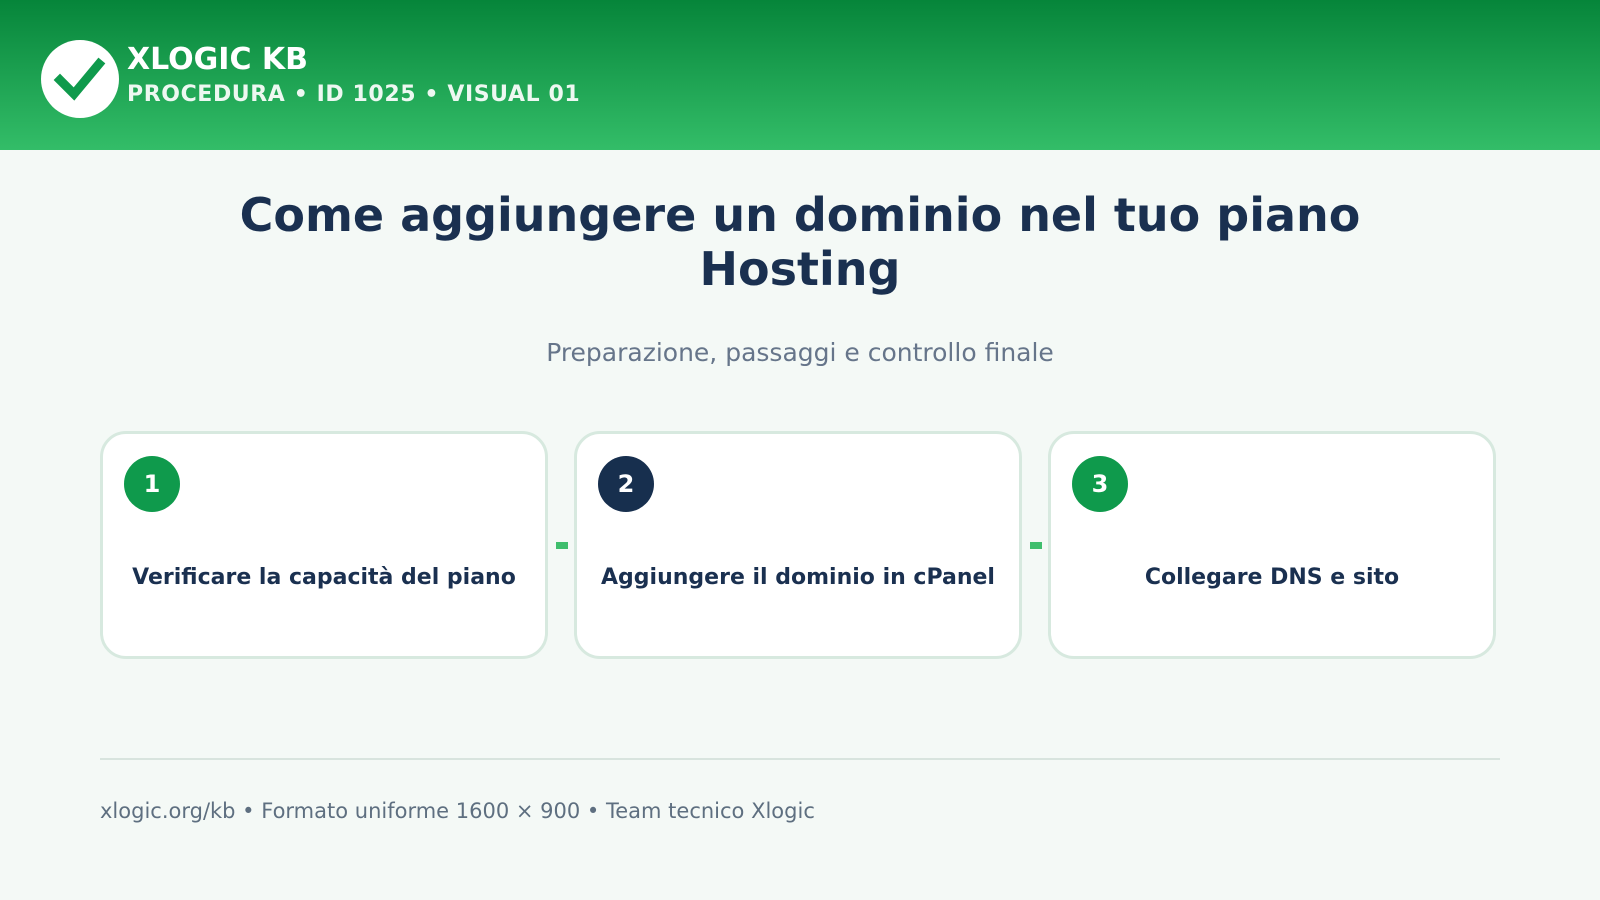 The height and width of the screenshot is (900, 1600). What do you see at coordinates (800, 759) in the screenshot?
I see `footer-divider` at bounding box center [800, 759].